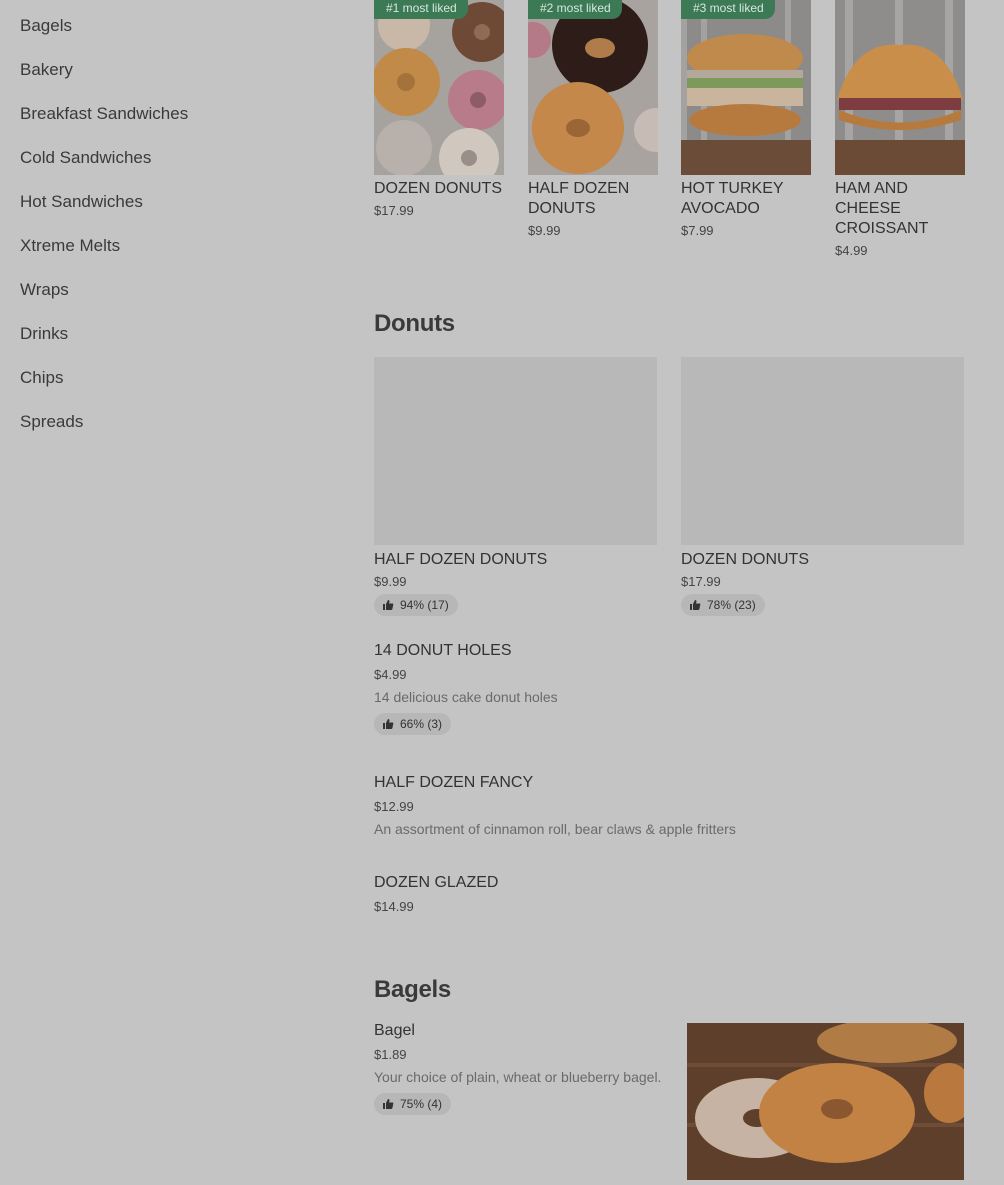  What do you see at coordinates (701, 581) in the screenshot?
I see `item-price: $17.99` at bounding box center [701, 581].